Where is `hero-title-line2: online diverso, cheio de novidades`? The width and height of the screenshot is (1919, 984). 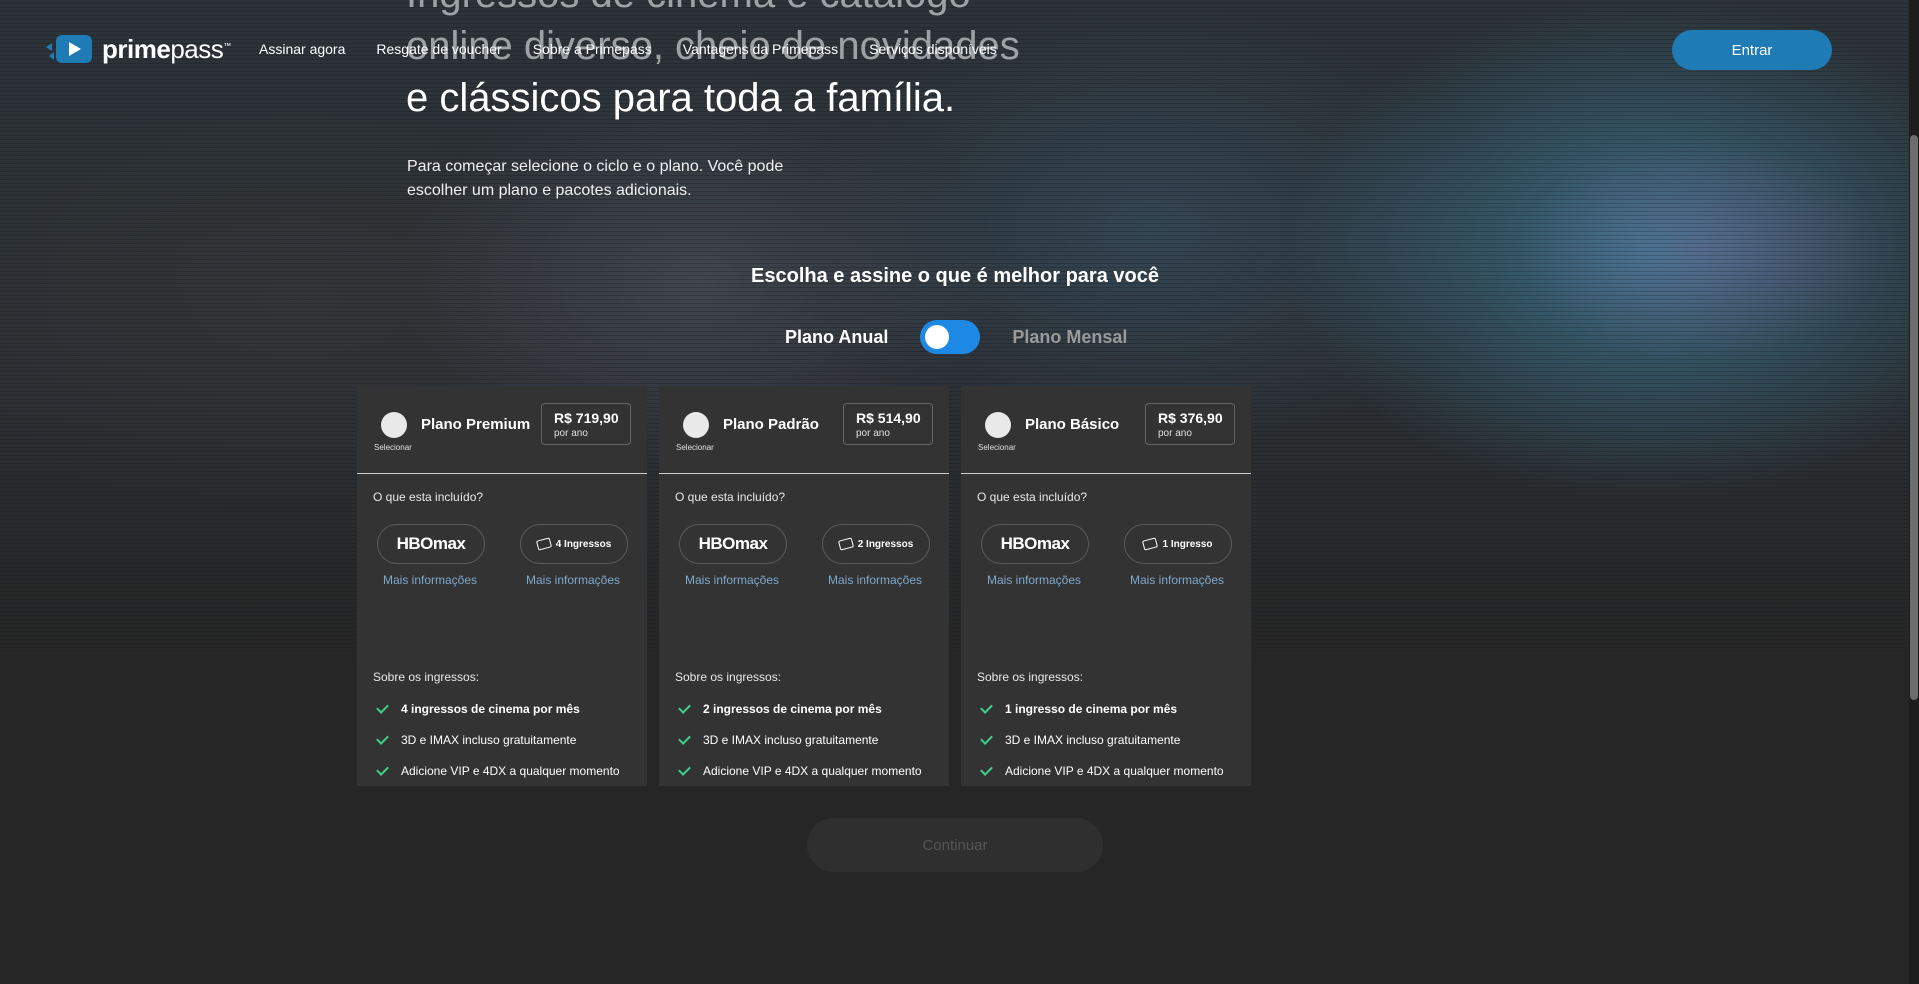 hero-title-line2: online diverso, cheio de novidades is located at coordinates (713, 46).